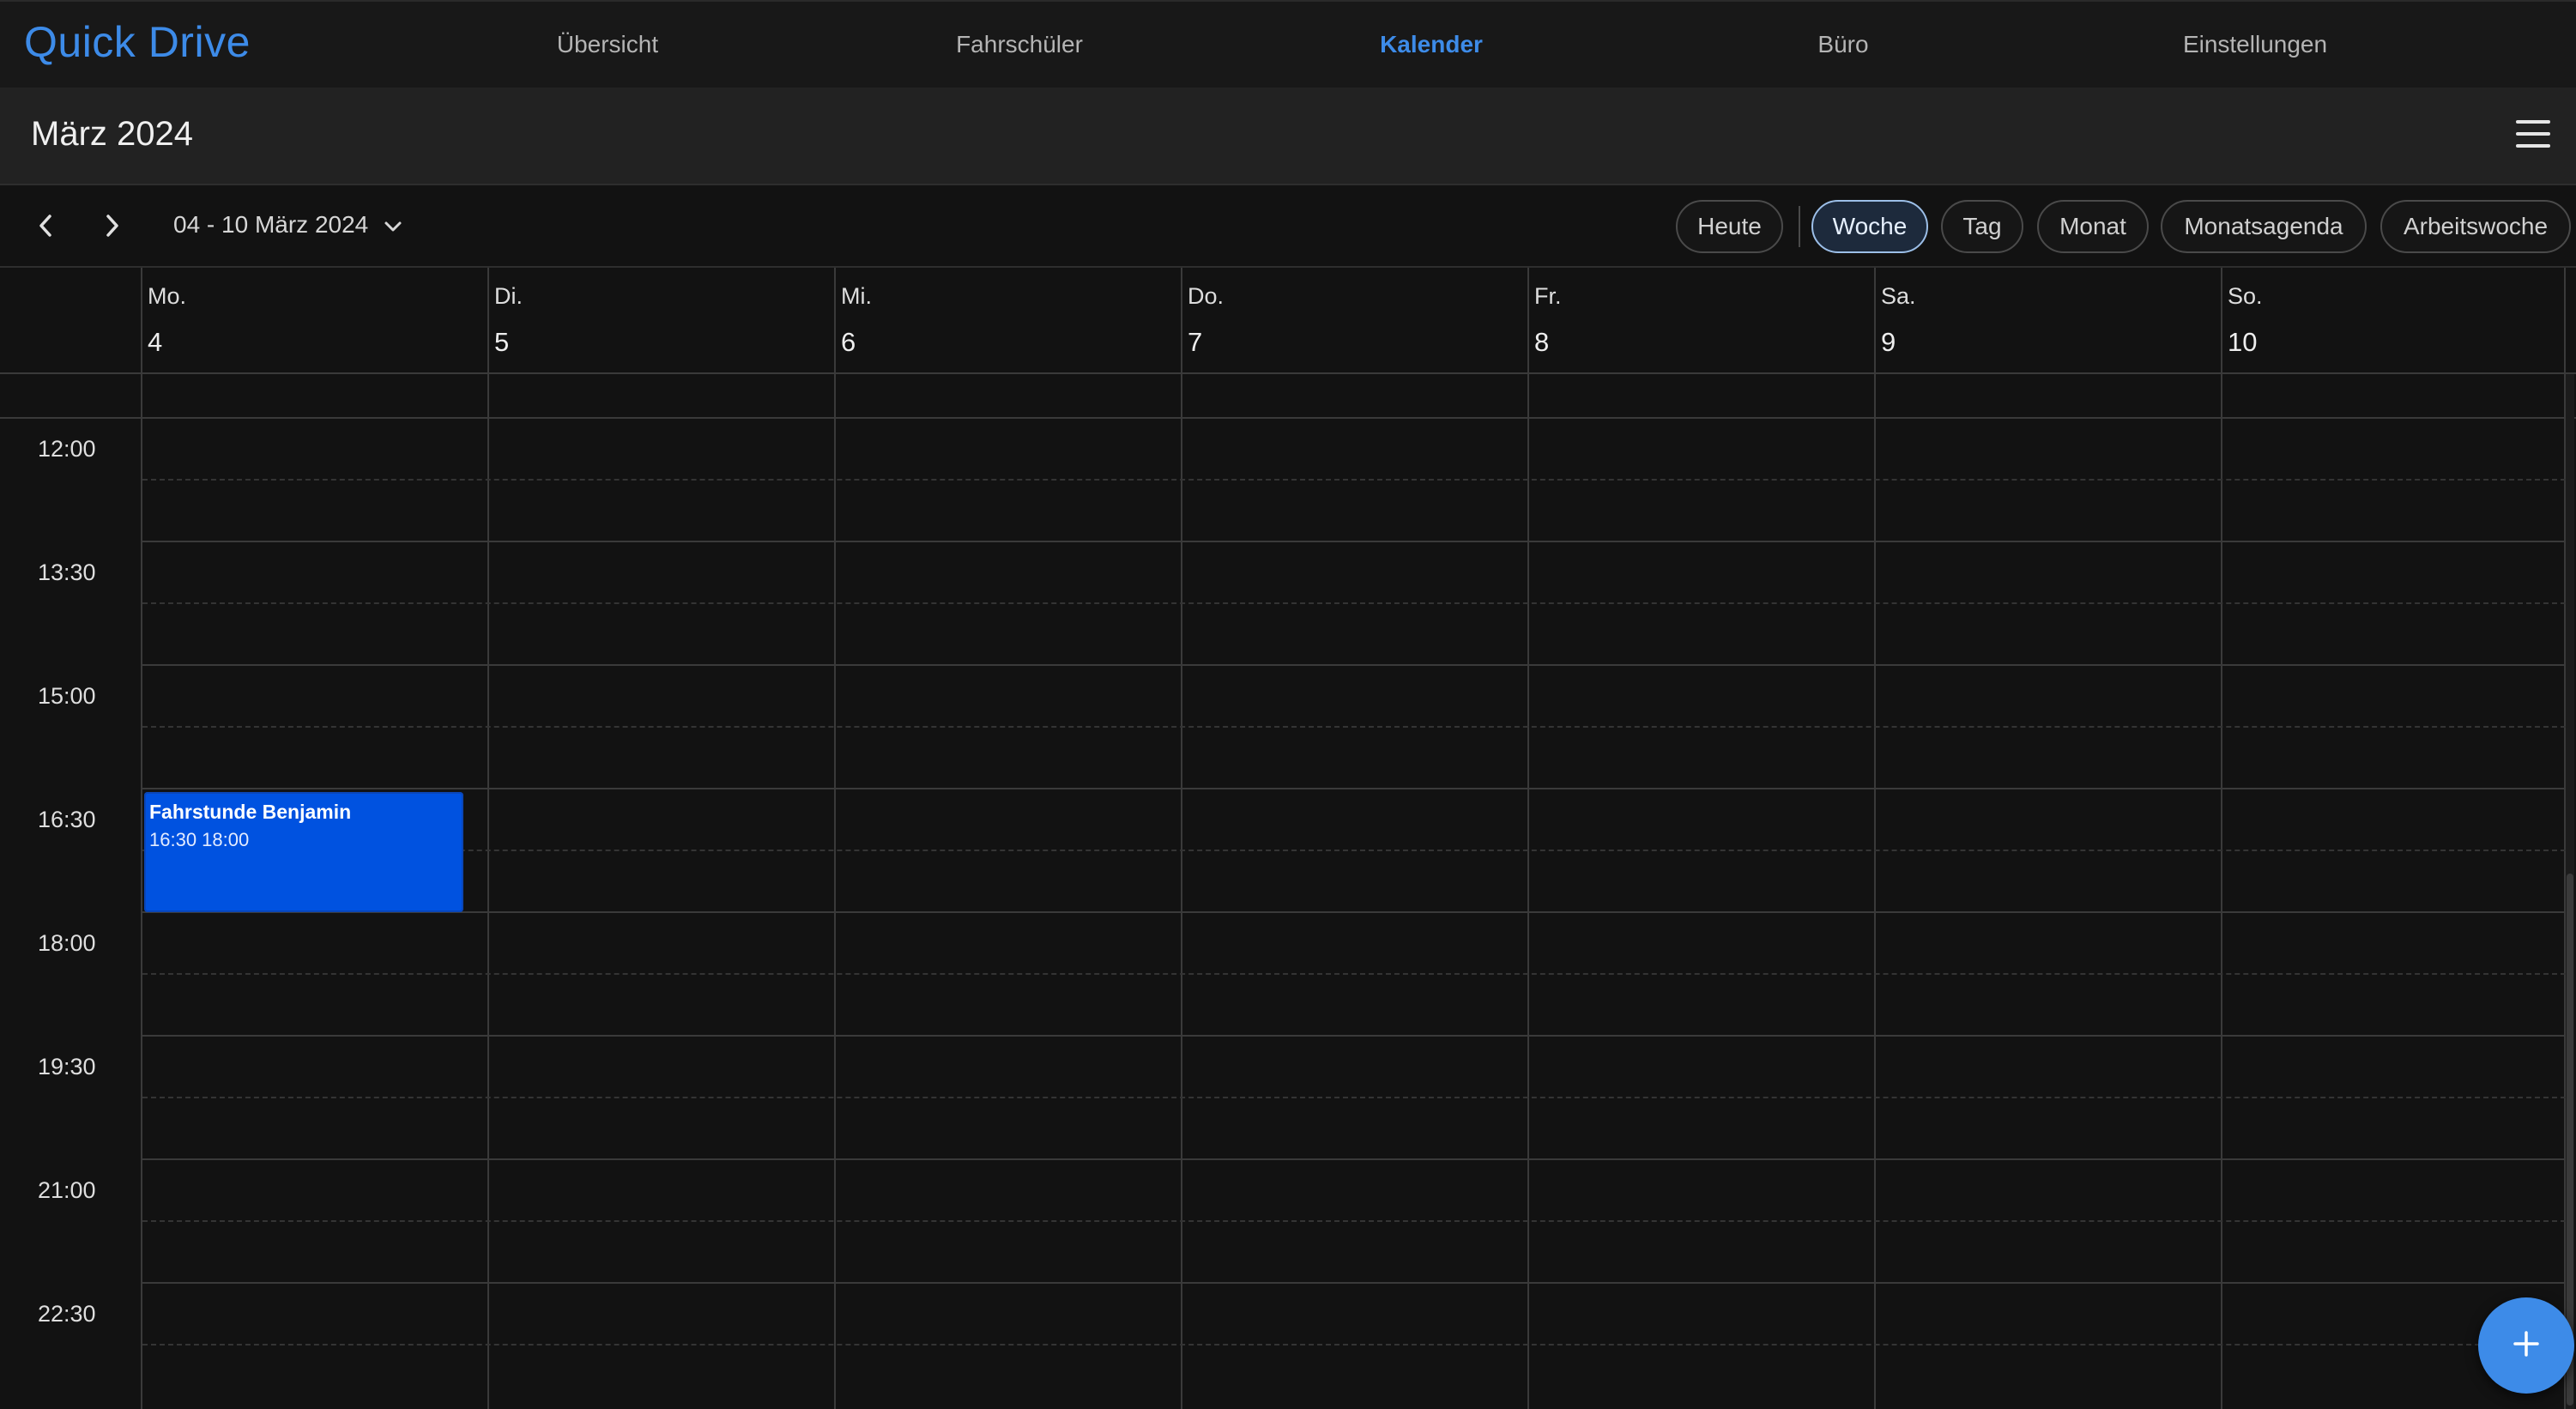  What do you see at coordinates (1548, 296) in the screenshot?
I see `day-name: Fr.` at bounding box center [1548, 296].